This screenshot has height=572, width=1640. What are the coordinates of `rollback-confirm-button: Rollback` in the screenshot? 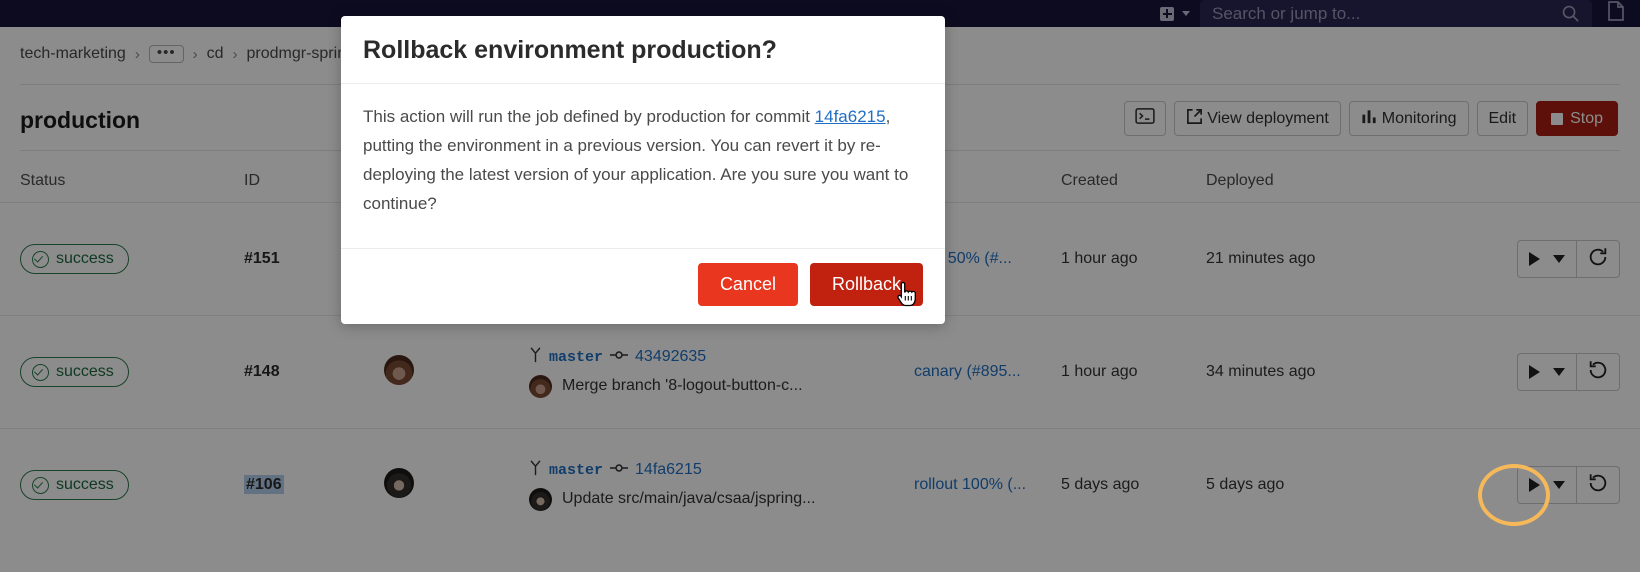 It's located at (866, 284).